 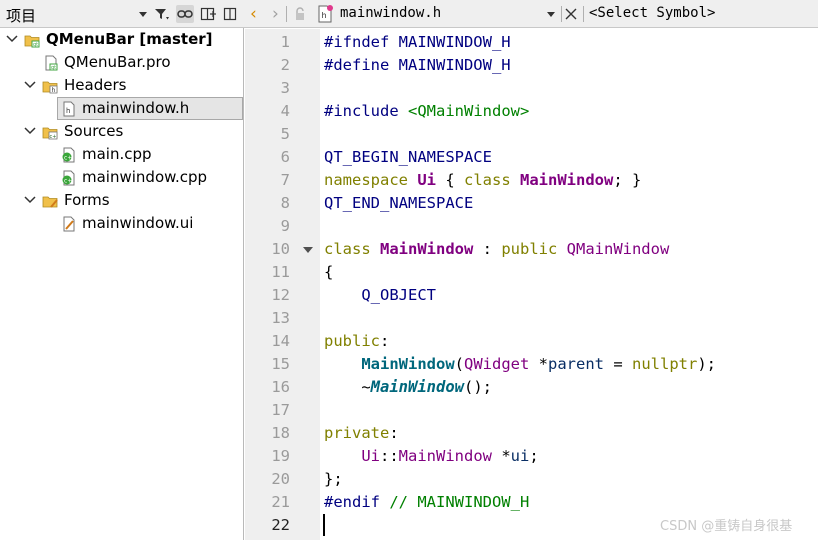 What do you see at coordinates (380, 295) in the screenshot?
I see `code-line: Q_OBJECT` at bounding box center [380, 295].